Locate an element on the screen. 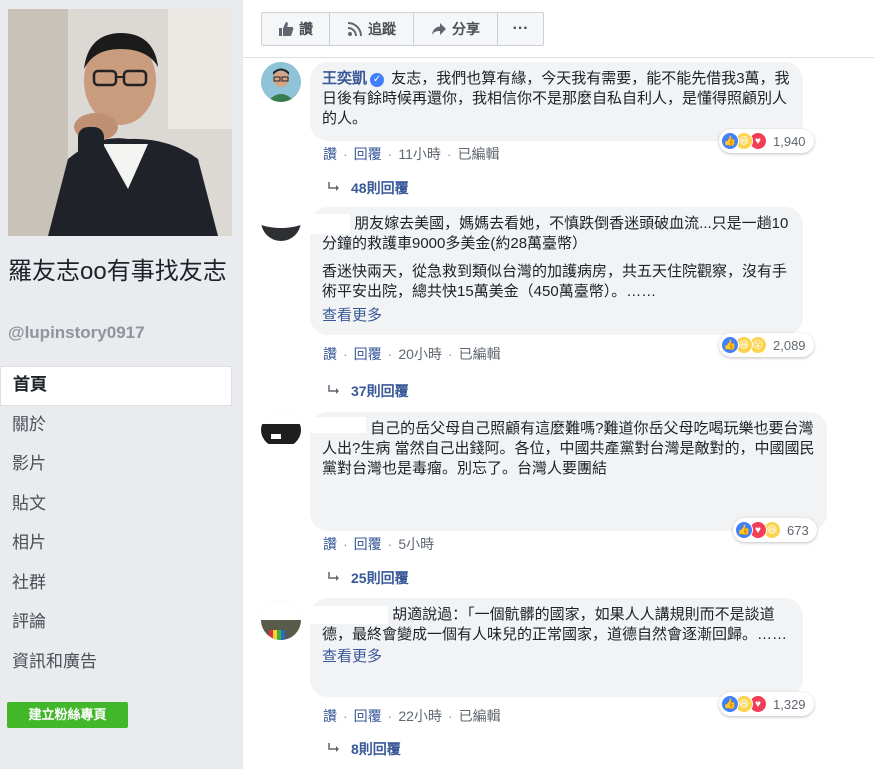 This screenshot has height=769, width=874. nav-item-community: 社群 is located at coordinates (116, 584).